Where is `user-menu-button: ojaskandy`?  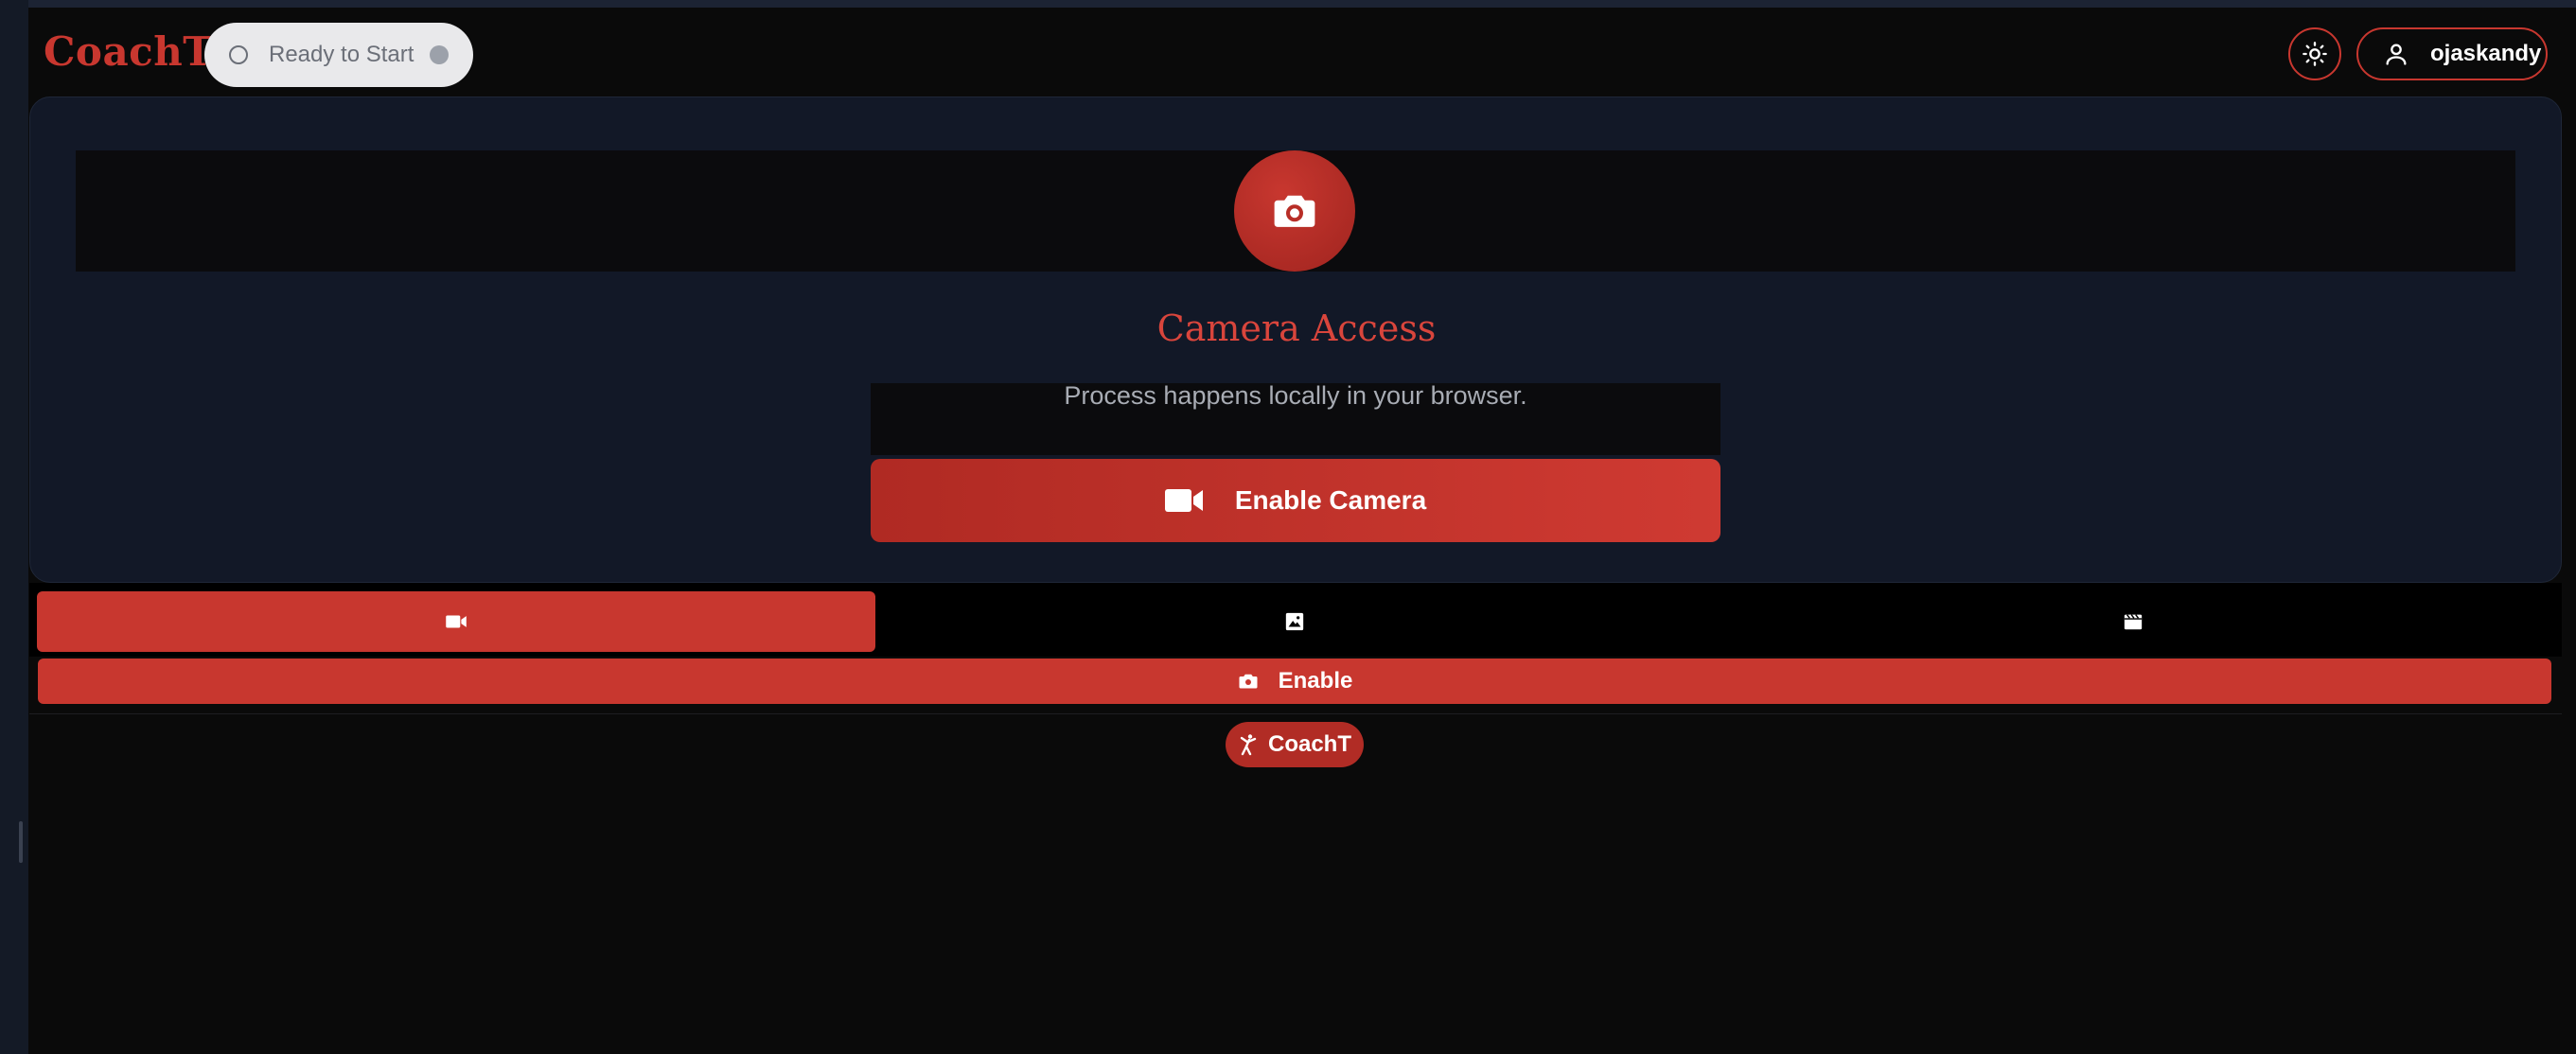
user-menu-button: ojaskandy is located at coordinates (2452, 53).